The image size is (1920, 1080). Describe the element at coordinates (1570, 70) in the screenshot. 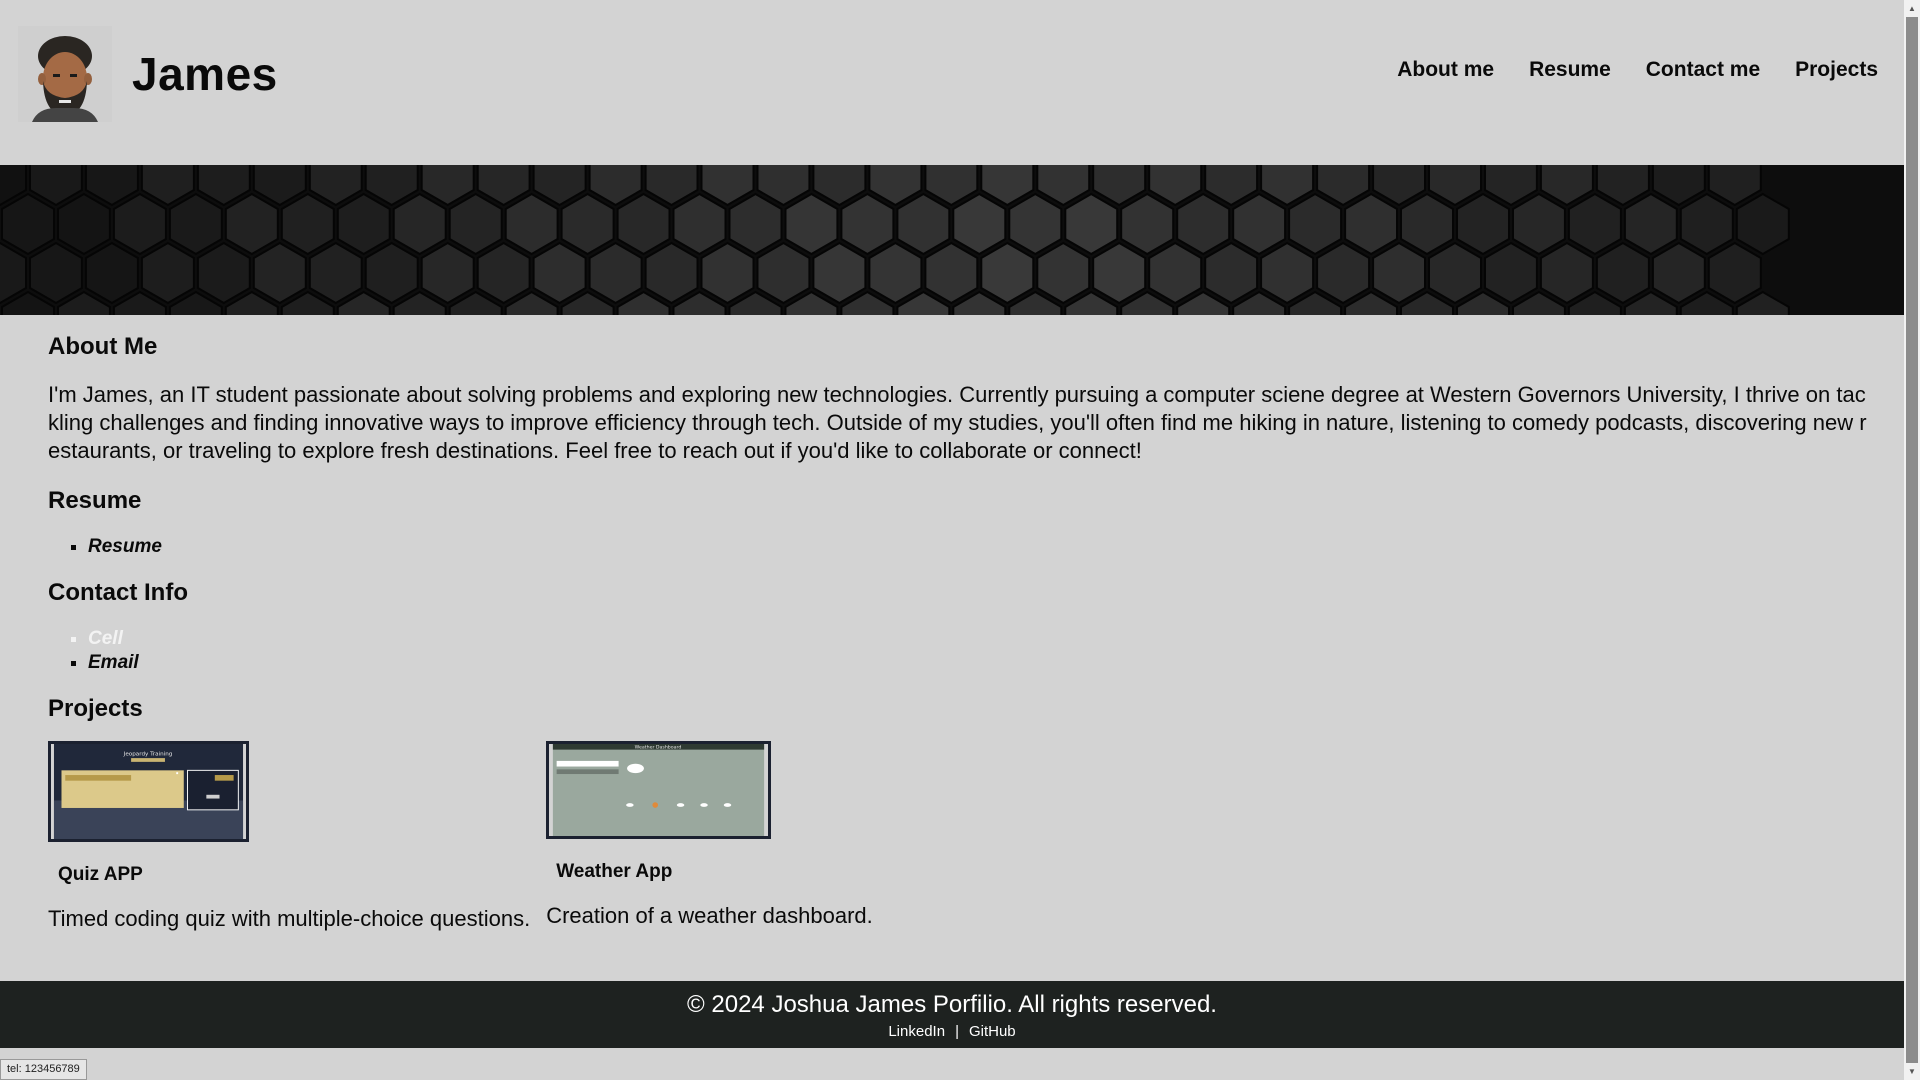

I see `nav-resume: Resume` at that location.